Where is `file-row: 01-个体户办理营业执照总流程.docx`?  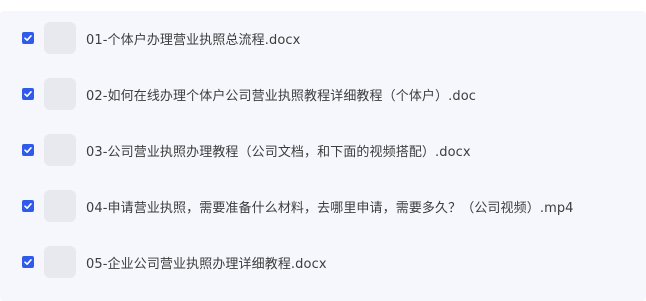
file-row: 01-个体户办理营业执照总流程.docx is located at coordinates (323, 38).